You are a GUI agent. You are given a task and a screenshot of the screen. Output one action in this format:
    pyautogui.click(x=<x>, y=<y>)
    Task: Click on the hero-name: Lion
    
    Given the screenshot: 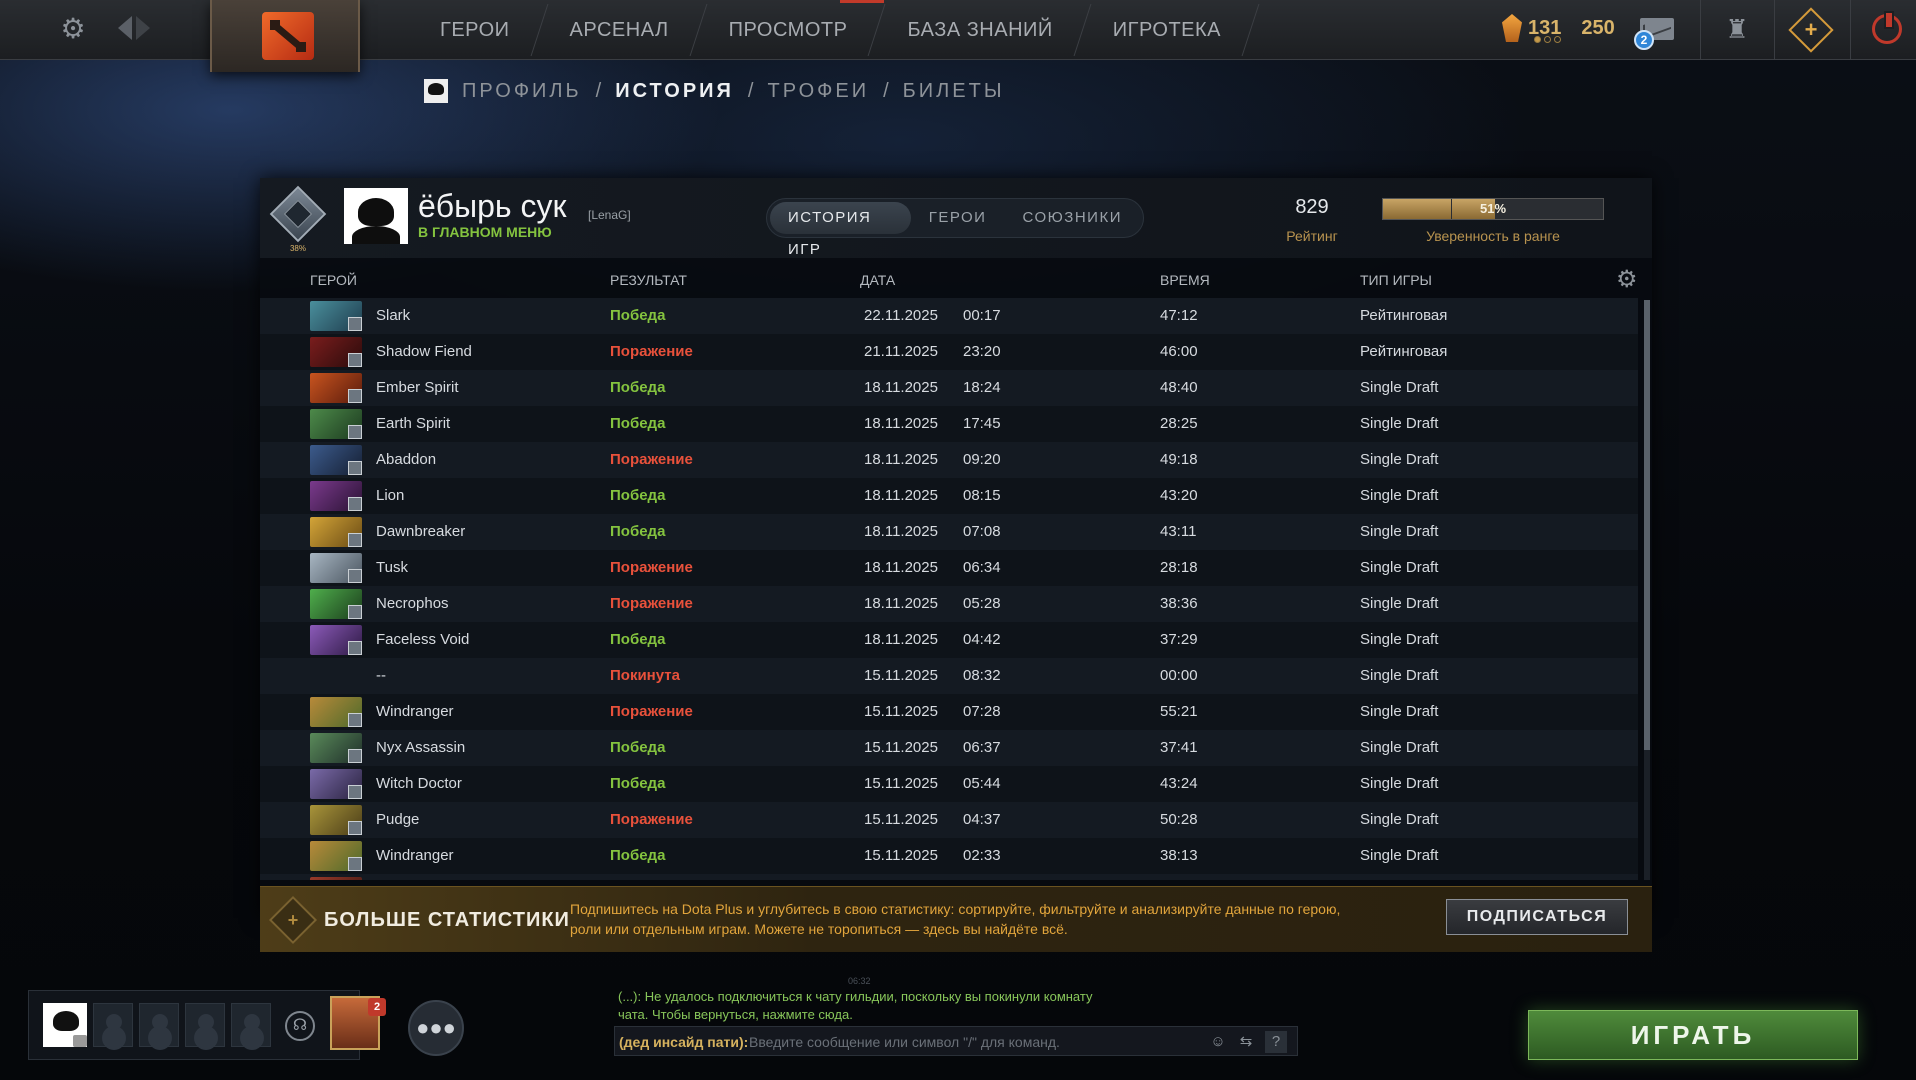 What is the action you would take?
    pyautogui.click(x=390, y=495)
    